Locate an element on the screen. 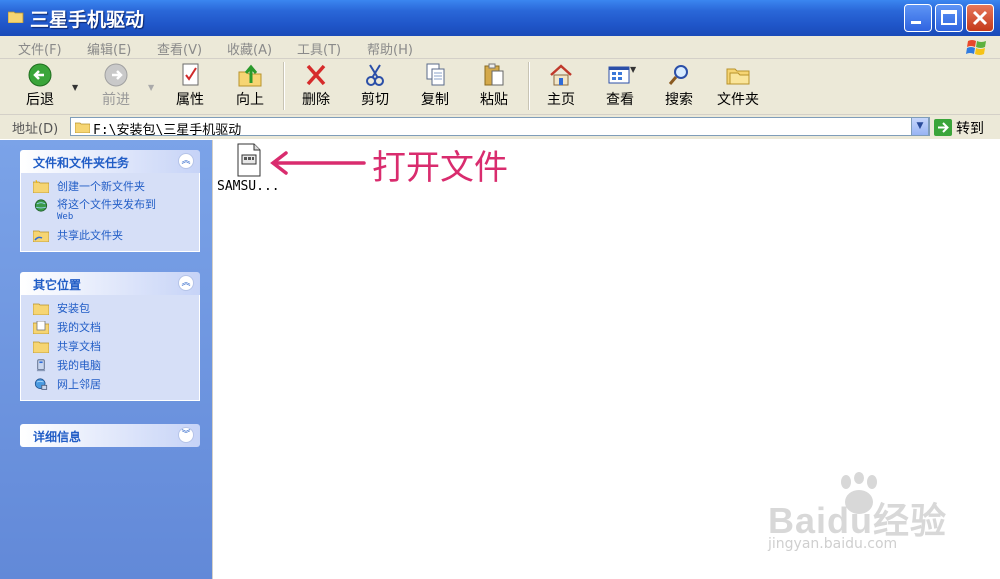 The width and height of the screenshot is (1000, 579). up-label: 向上 is located at coordinates (250, 100).